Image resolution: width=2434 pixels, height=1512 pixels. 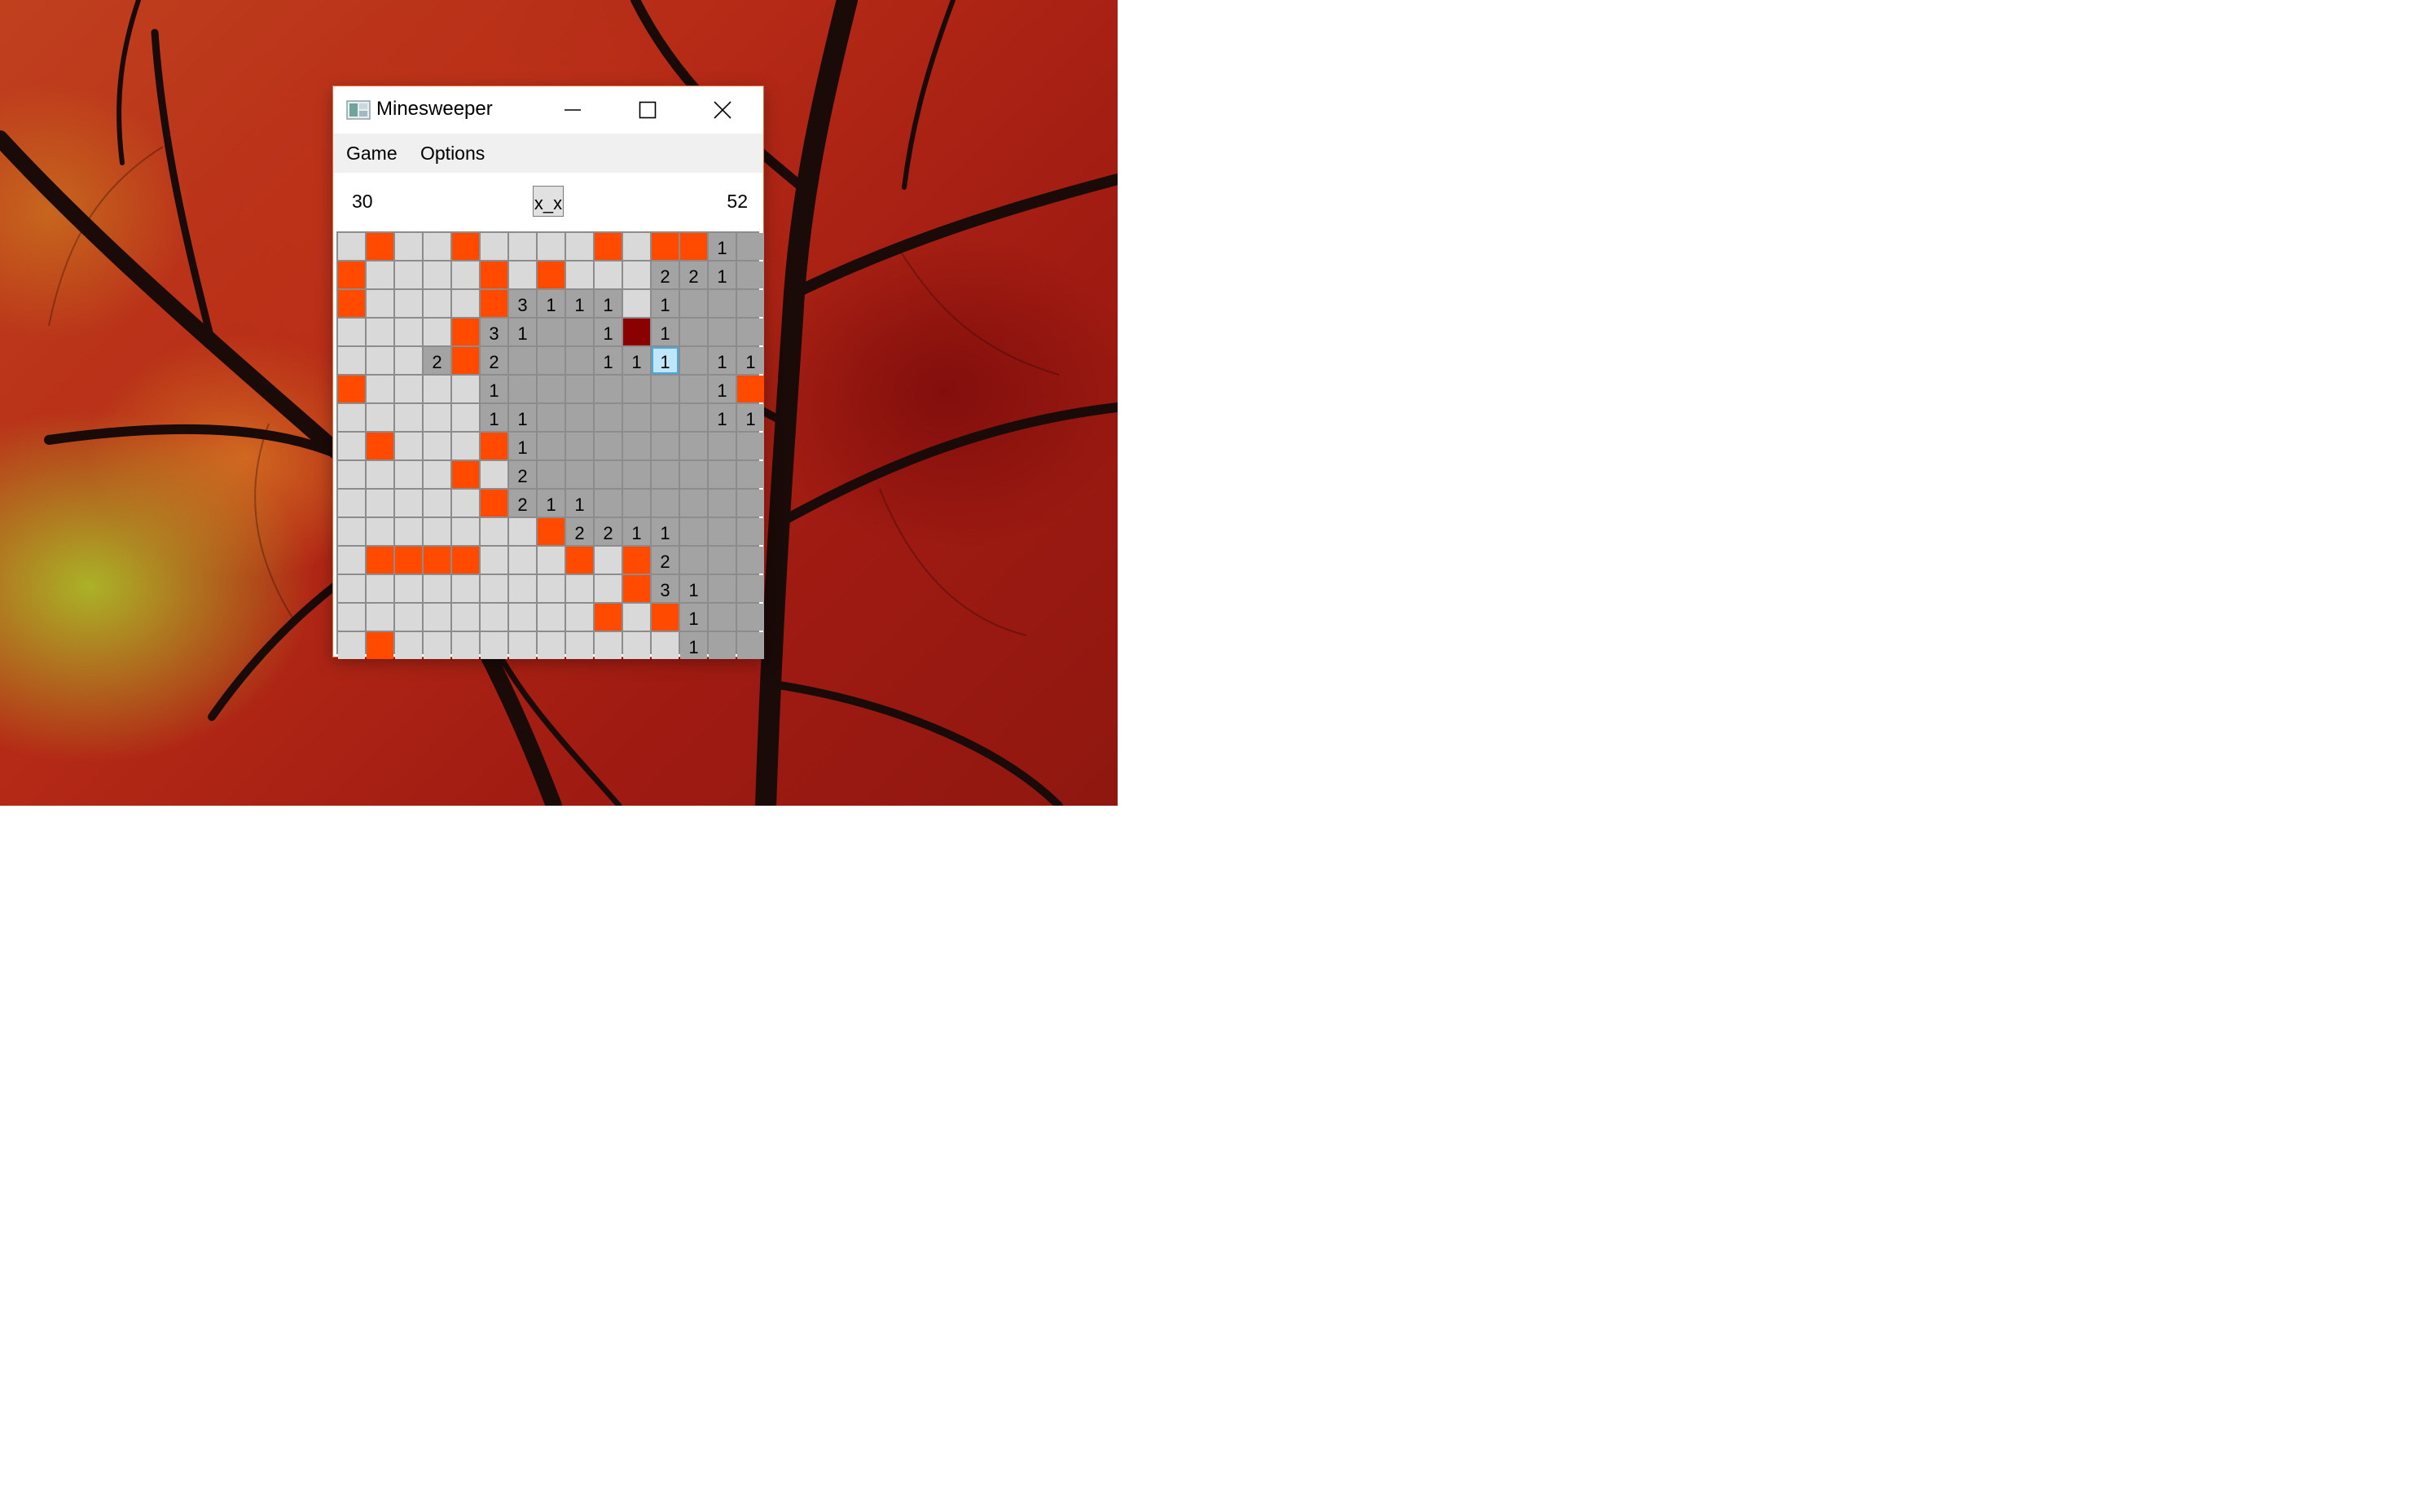 I want to click on selected-cell: 1, so click(x=665, y=360).